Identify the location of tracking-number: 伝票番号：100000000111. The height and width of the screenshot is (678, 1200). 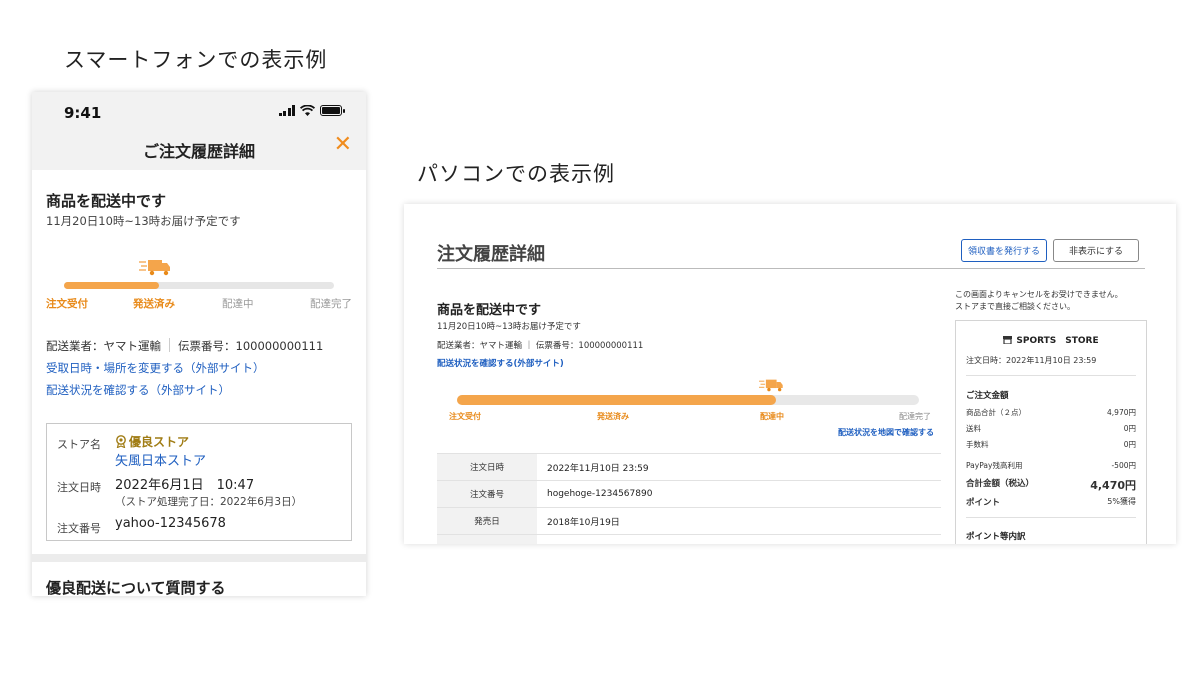
(251, 346).